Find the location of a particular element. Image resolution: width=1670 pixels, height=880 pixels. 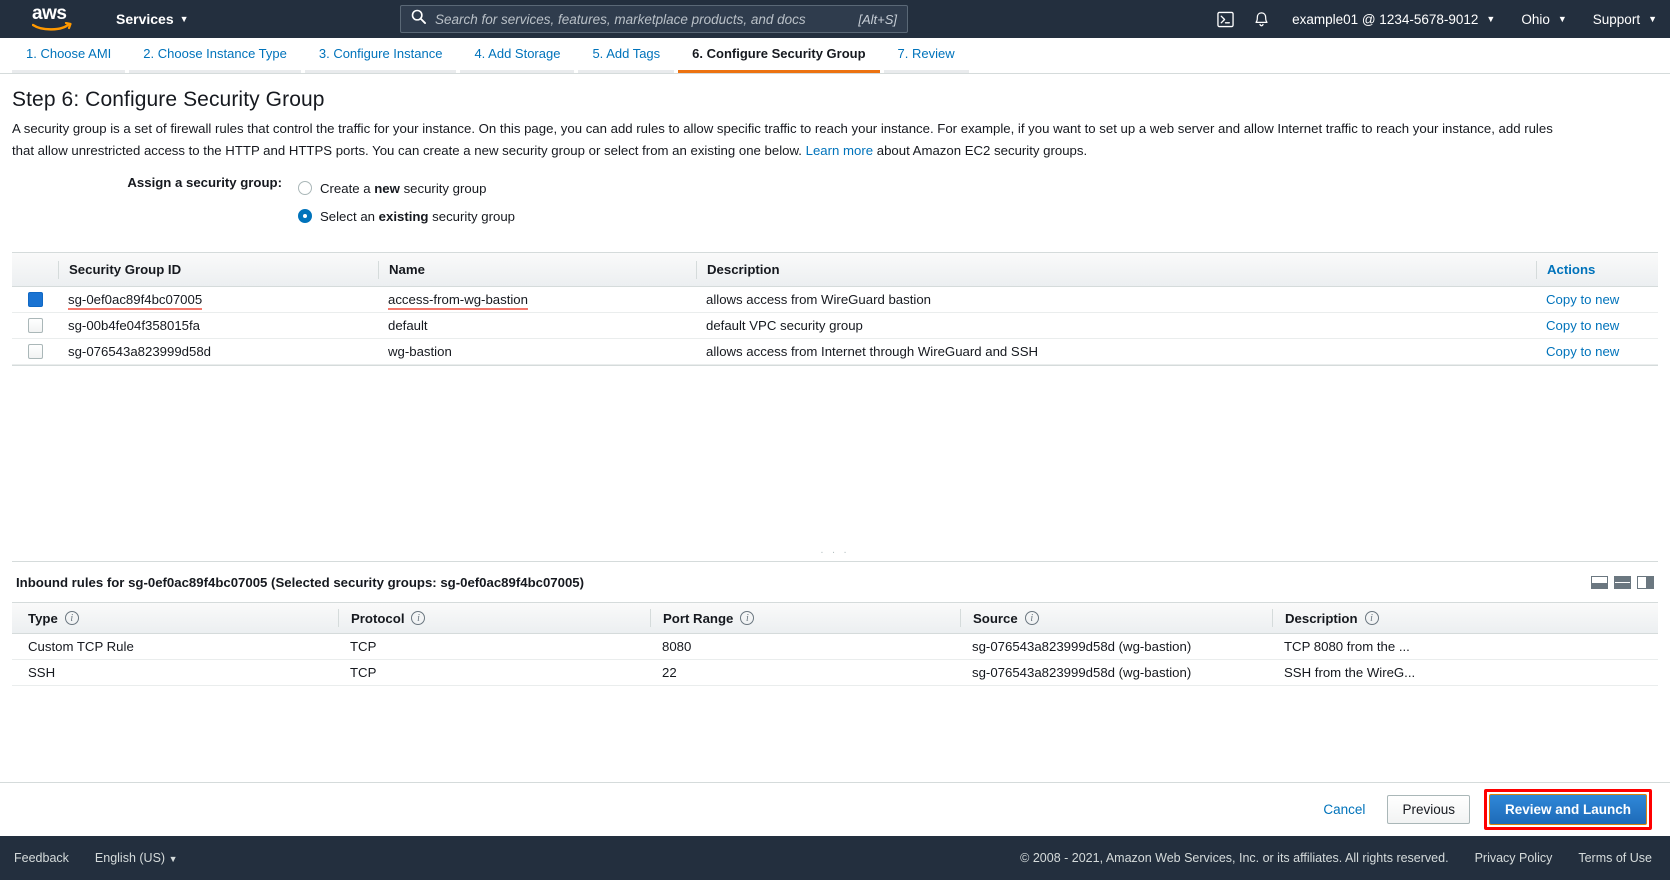

region-menu-label: Ohio is located at coordinates (1535, 19).